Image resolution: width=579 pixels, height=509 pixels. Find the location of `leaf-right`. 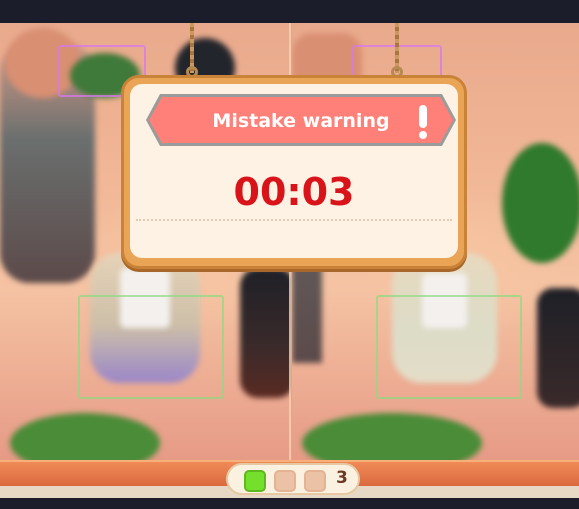

leaf-right is located at coordinates (540, 203).